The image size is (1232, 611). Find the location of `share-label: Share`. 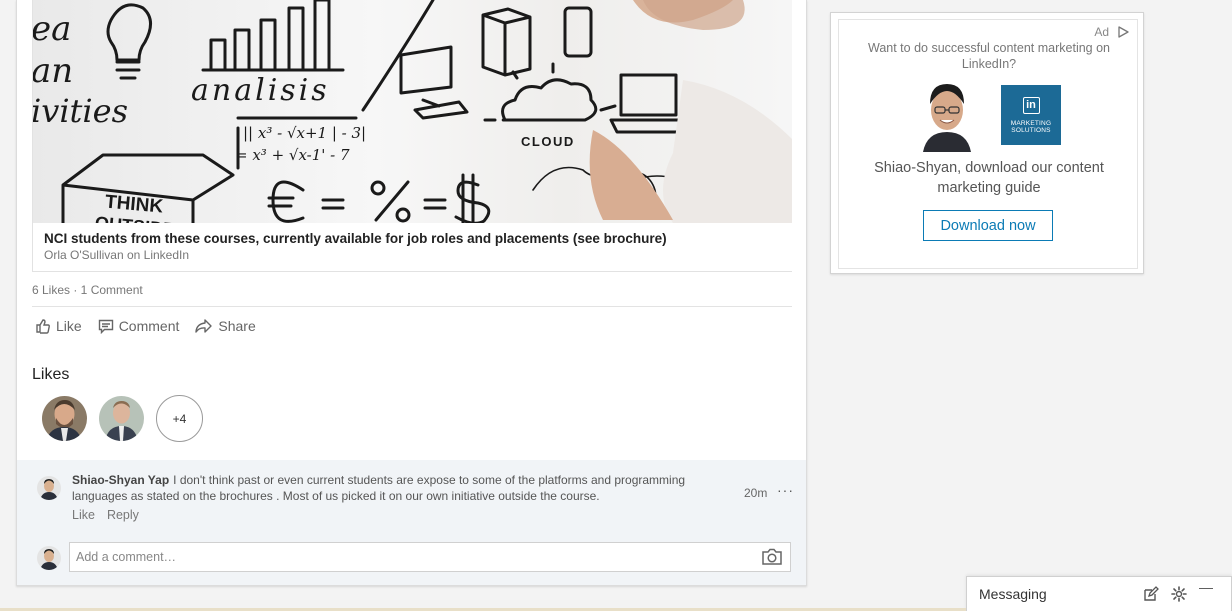

share-label: Share is located at coordinates (237, 326).